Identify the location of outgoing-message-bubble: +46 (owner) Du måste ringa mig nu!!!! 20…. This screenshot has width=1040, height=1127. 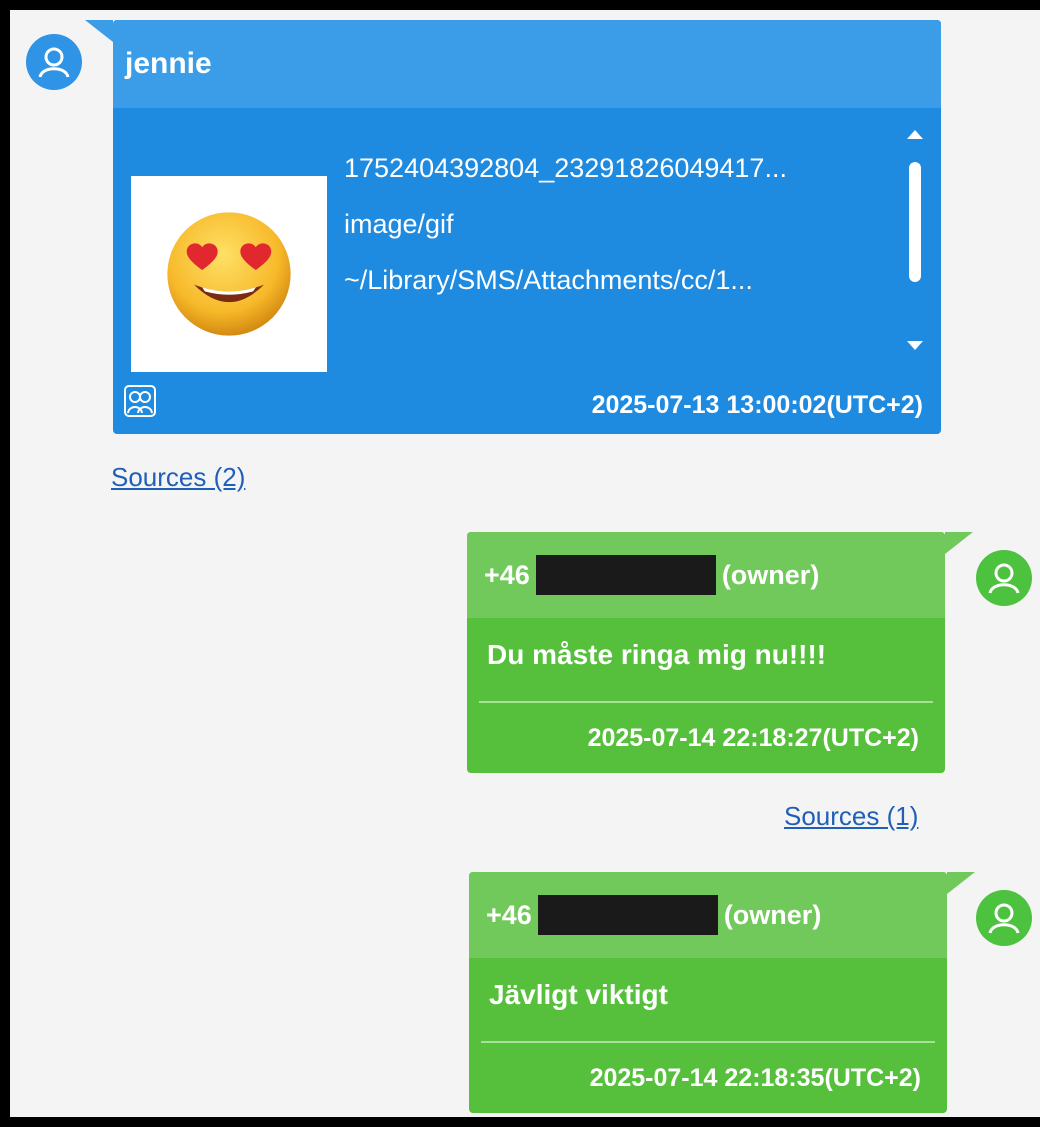
(720, 652).